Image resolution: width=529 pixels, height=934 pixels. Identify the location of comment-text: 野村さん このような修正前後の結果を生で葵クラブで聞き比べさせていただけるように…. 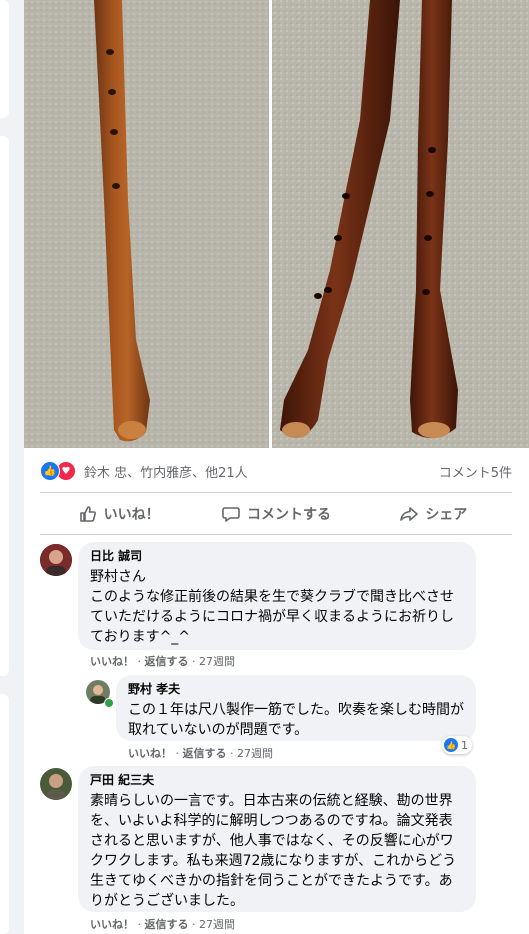
(272, 607).